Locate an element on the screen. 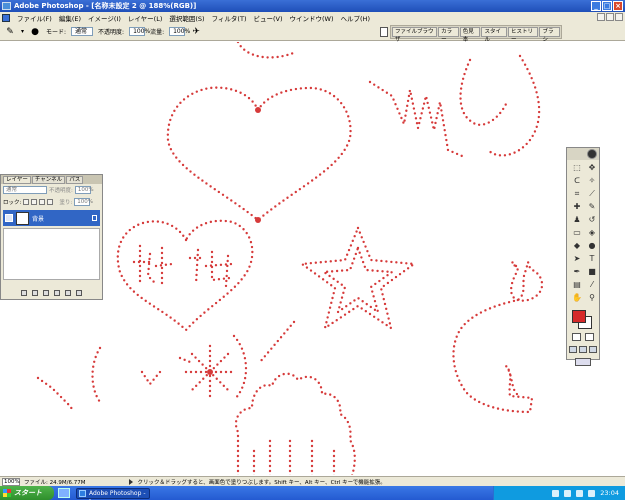 Image resolution: width=625 pixels, height=500 pixels. dropdown-arrow-icon: ▾ is located at coordinates (22, 31).